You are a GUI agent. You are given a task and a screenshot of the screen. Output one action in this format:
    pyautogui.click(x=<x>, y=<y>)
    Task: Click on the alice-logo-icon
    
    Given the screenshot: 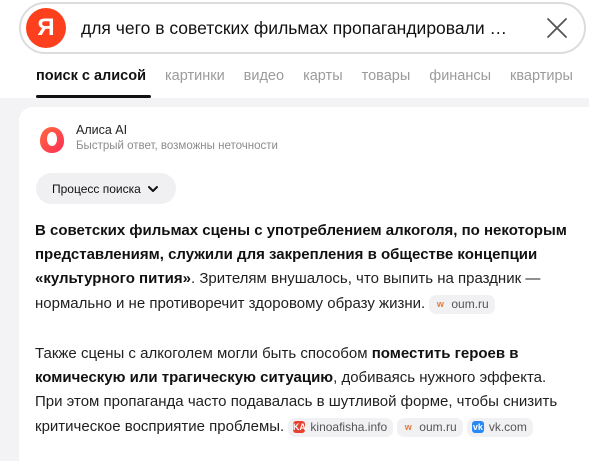 What is the action you would take?
    pyautogui.click(x=52, y=140)
    